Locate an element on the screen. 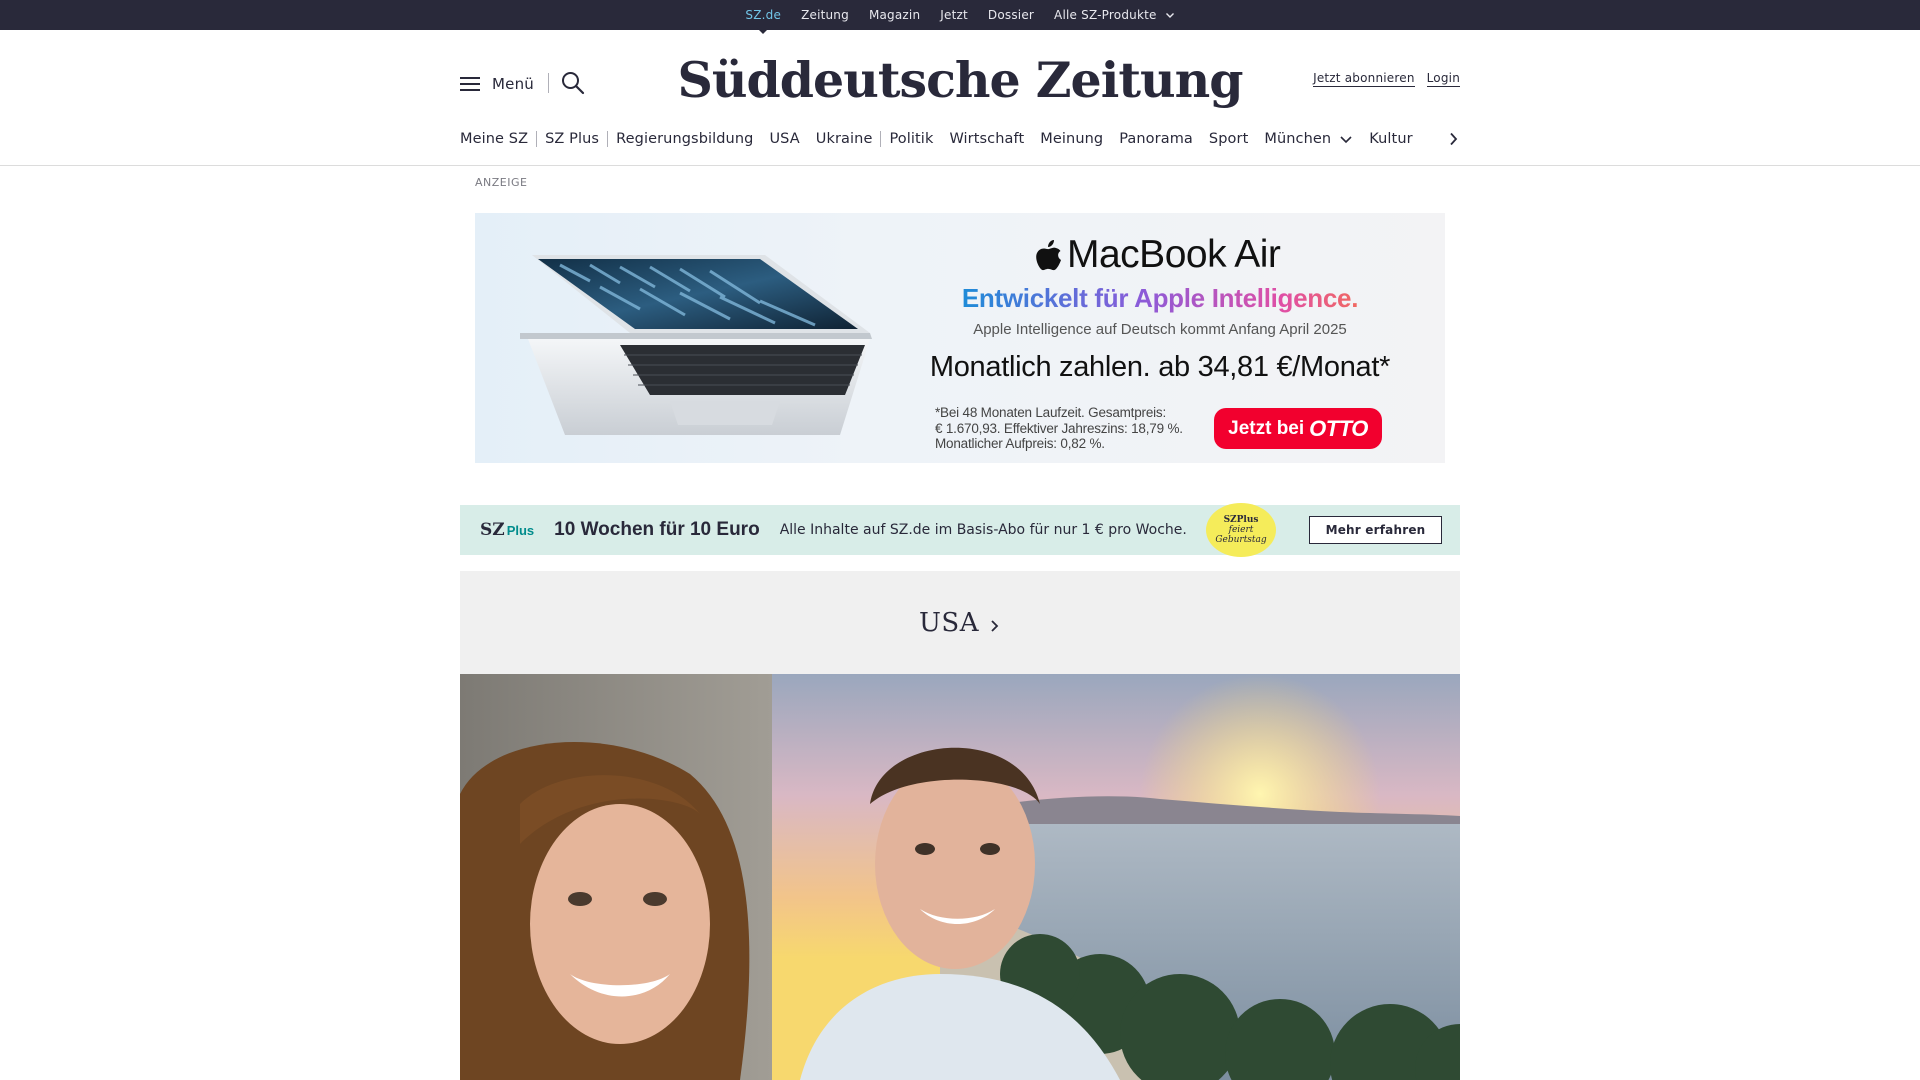 This screenshot has height=1080, width=1920. laptop-image is located at coordinates (696, 345).